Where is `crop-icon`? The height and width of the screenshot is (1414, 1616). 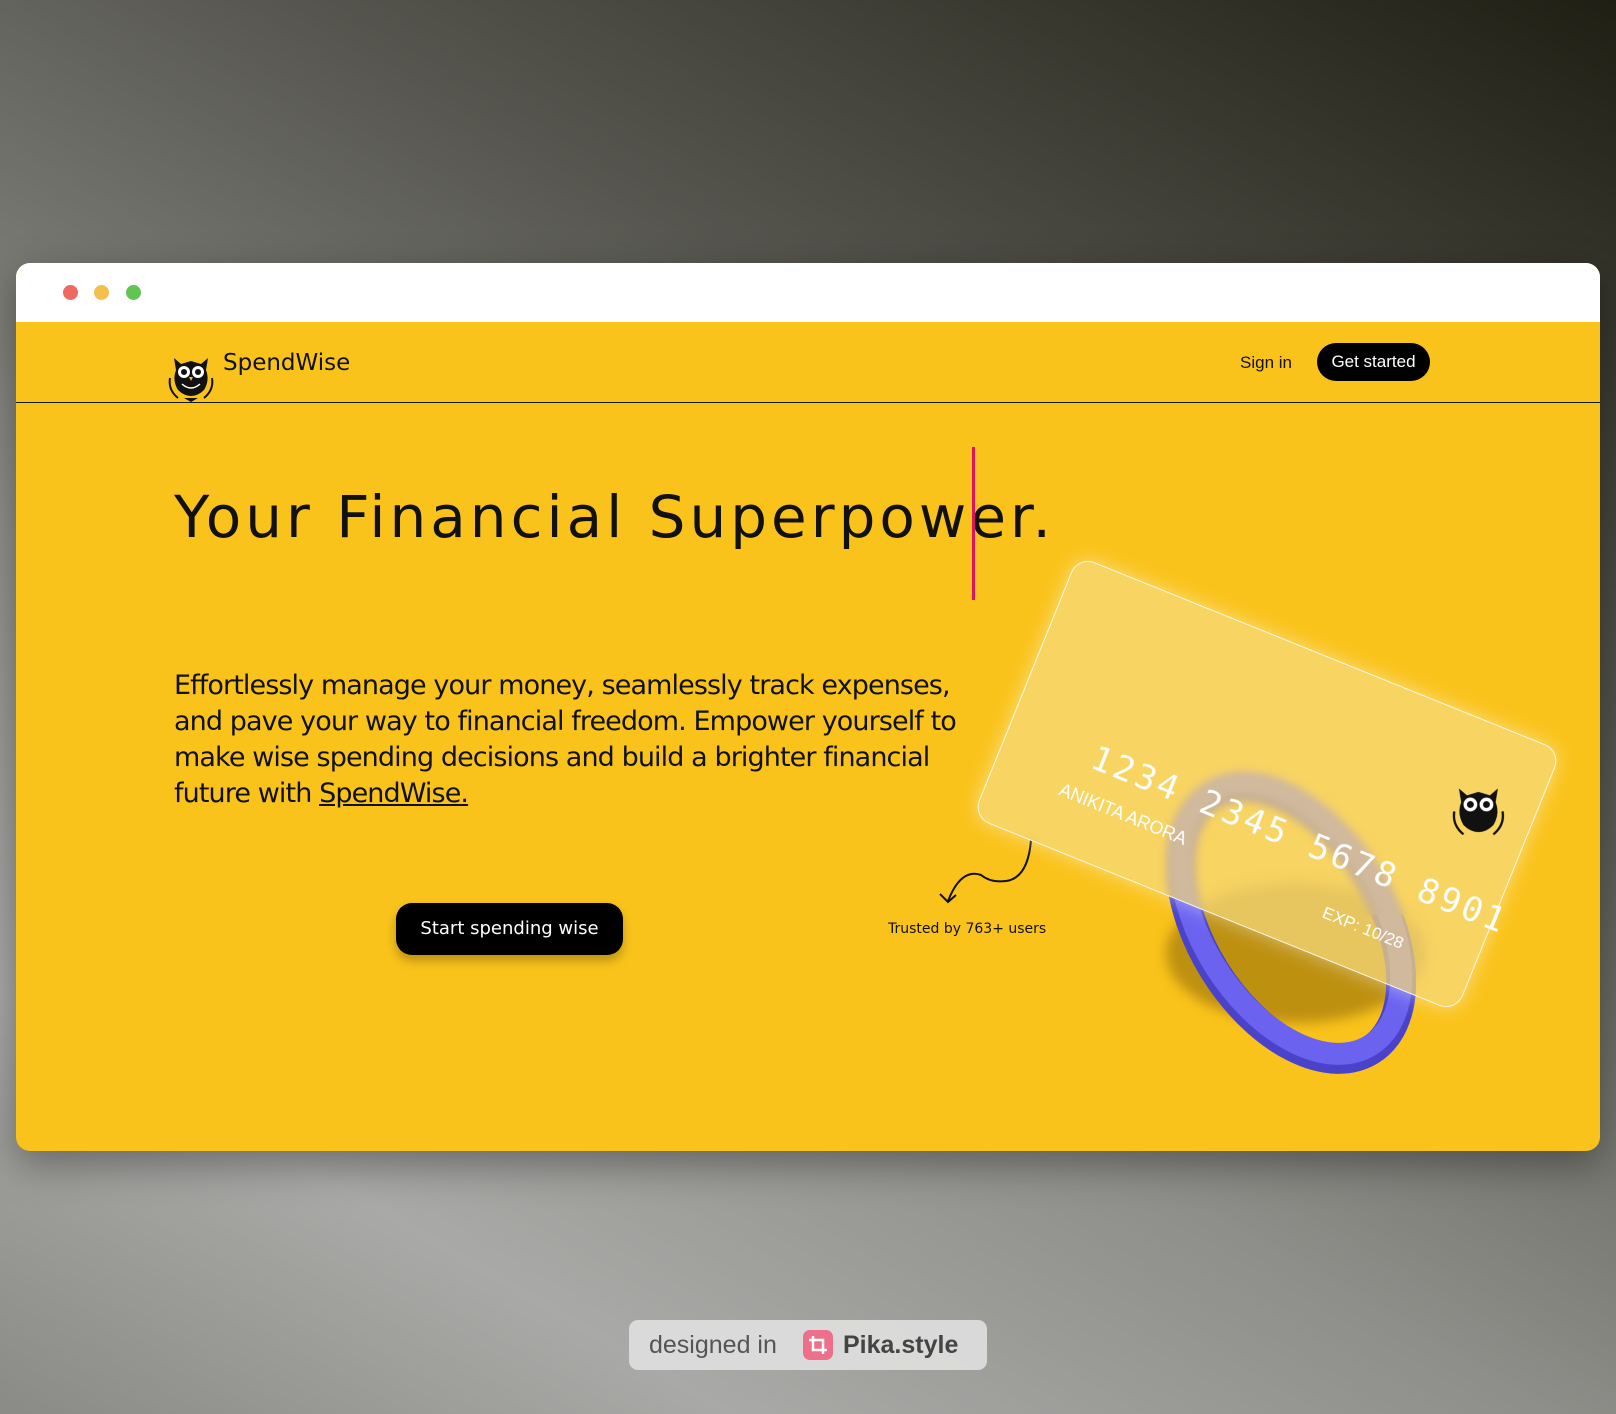 crop-icon is located at coordinates (818, 1345).